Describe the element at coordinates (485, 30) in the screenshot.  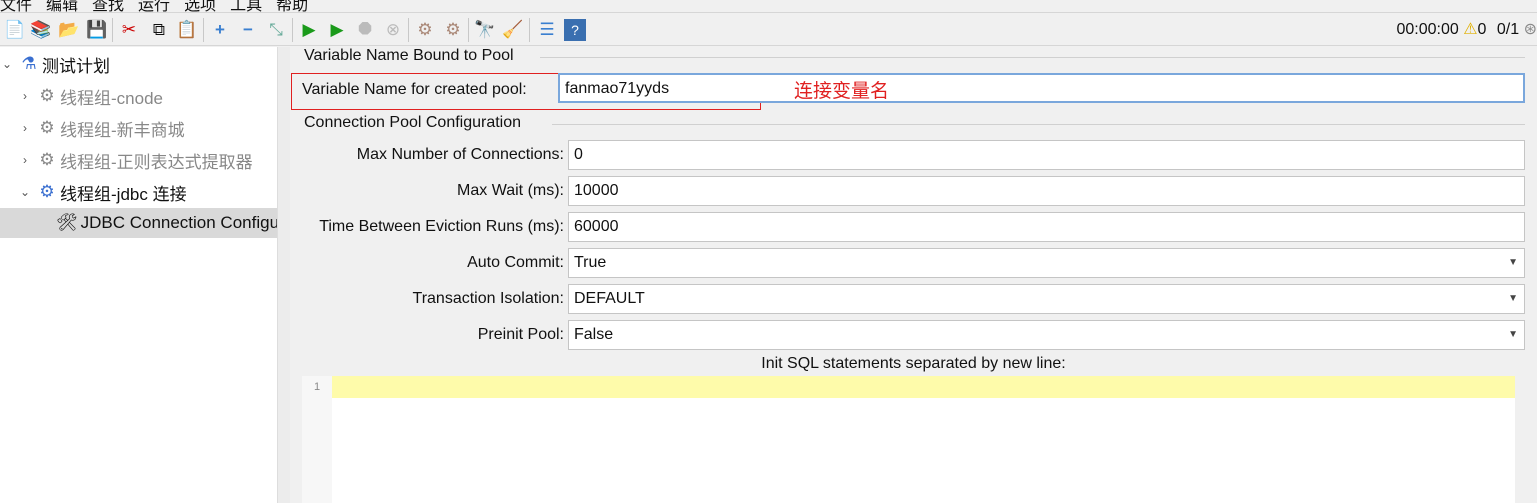
I see `search-icon: 🔭` at that location.